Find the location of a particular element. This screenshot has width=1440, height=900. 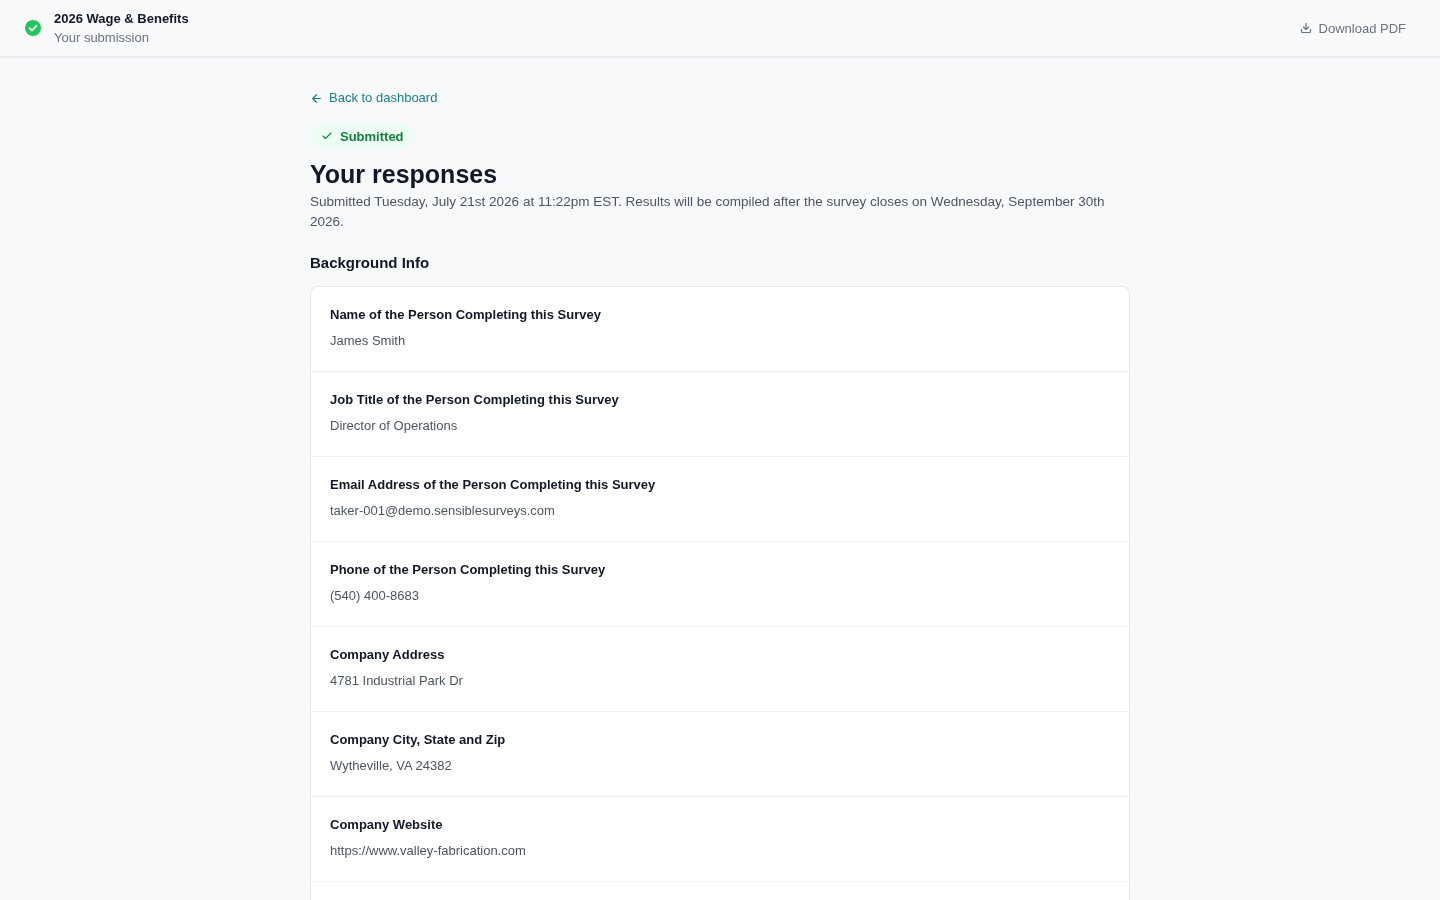

answer-text: (540) 400-8683 is located at coordinates (375, 596).